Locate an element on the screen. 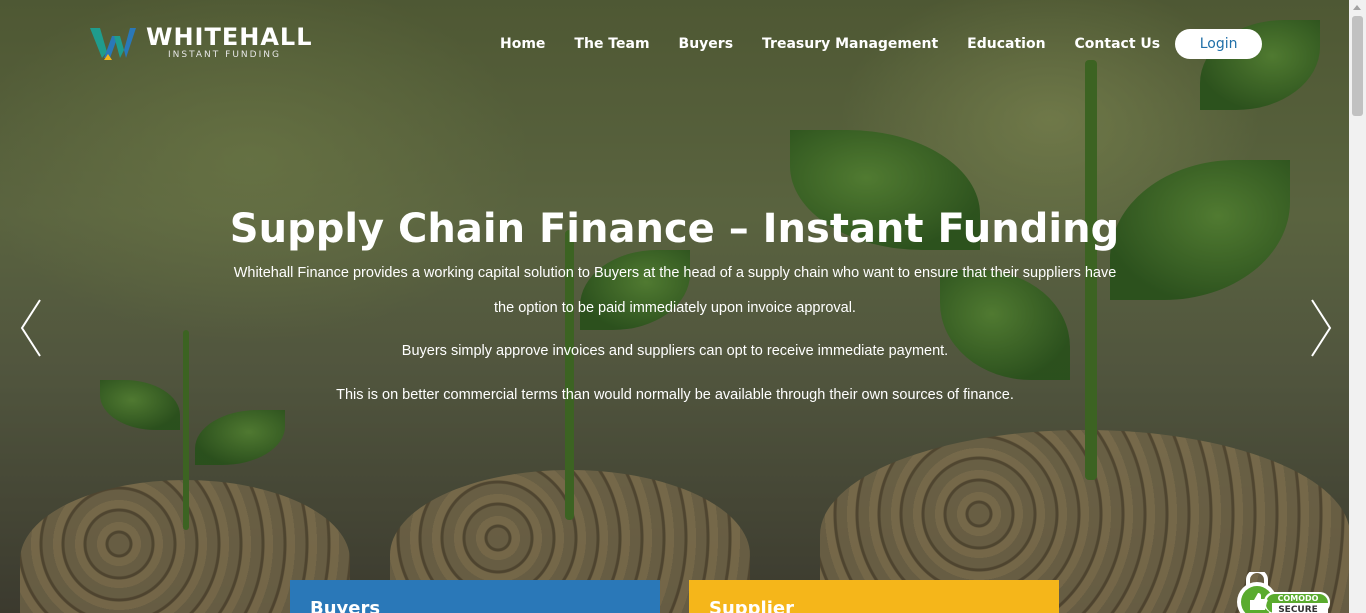 This screenshot has width=1366, height=613. brand-tagline: INSTANT FUNDING is located at coordinates (224, 55).